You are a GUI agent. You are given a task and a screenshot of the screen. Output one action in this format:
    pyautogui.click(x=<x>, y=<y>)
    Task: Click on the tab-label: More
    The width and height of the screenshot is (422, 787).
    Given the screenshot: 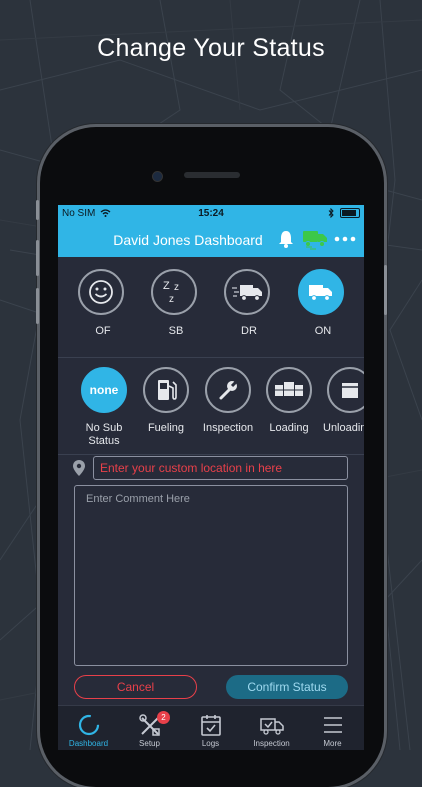 What is the action you would take?
    pyautogui.click(x=332, y=743)
    